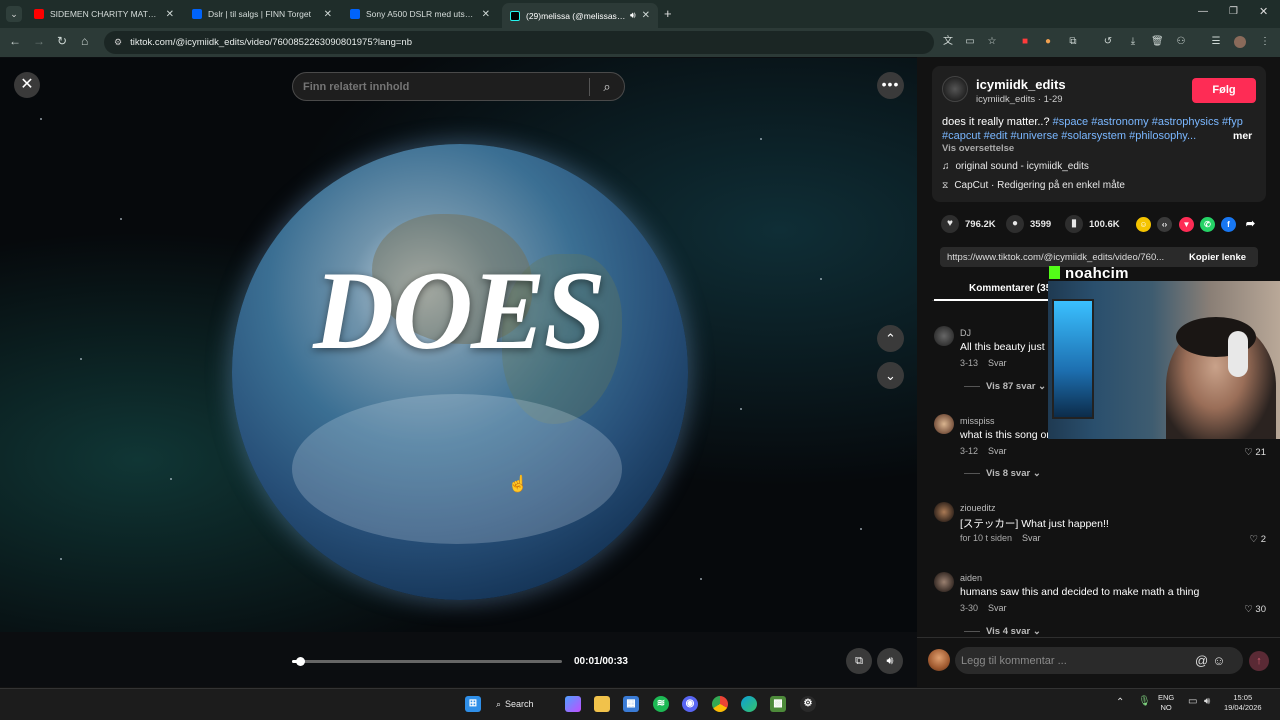  I want to click on bookmark-star-icon: ☆, so click(992, 42).